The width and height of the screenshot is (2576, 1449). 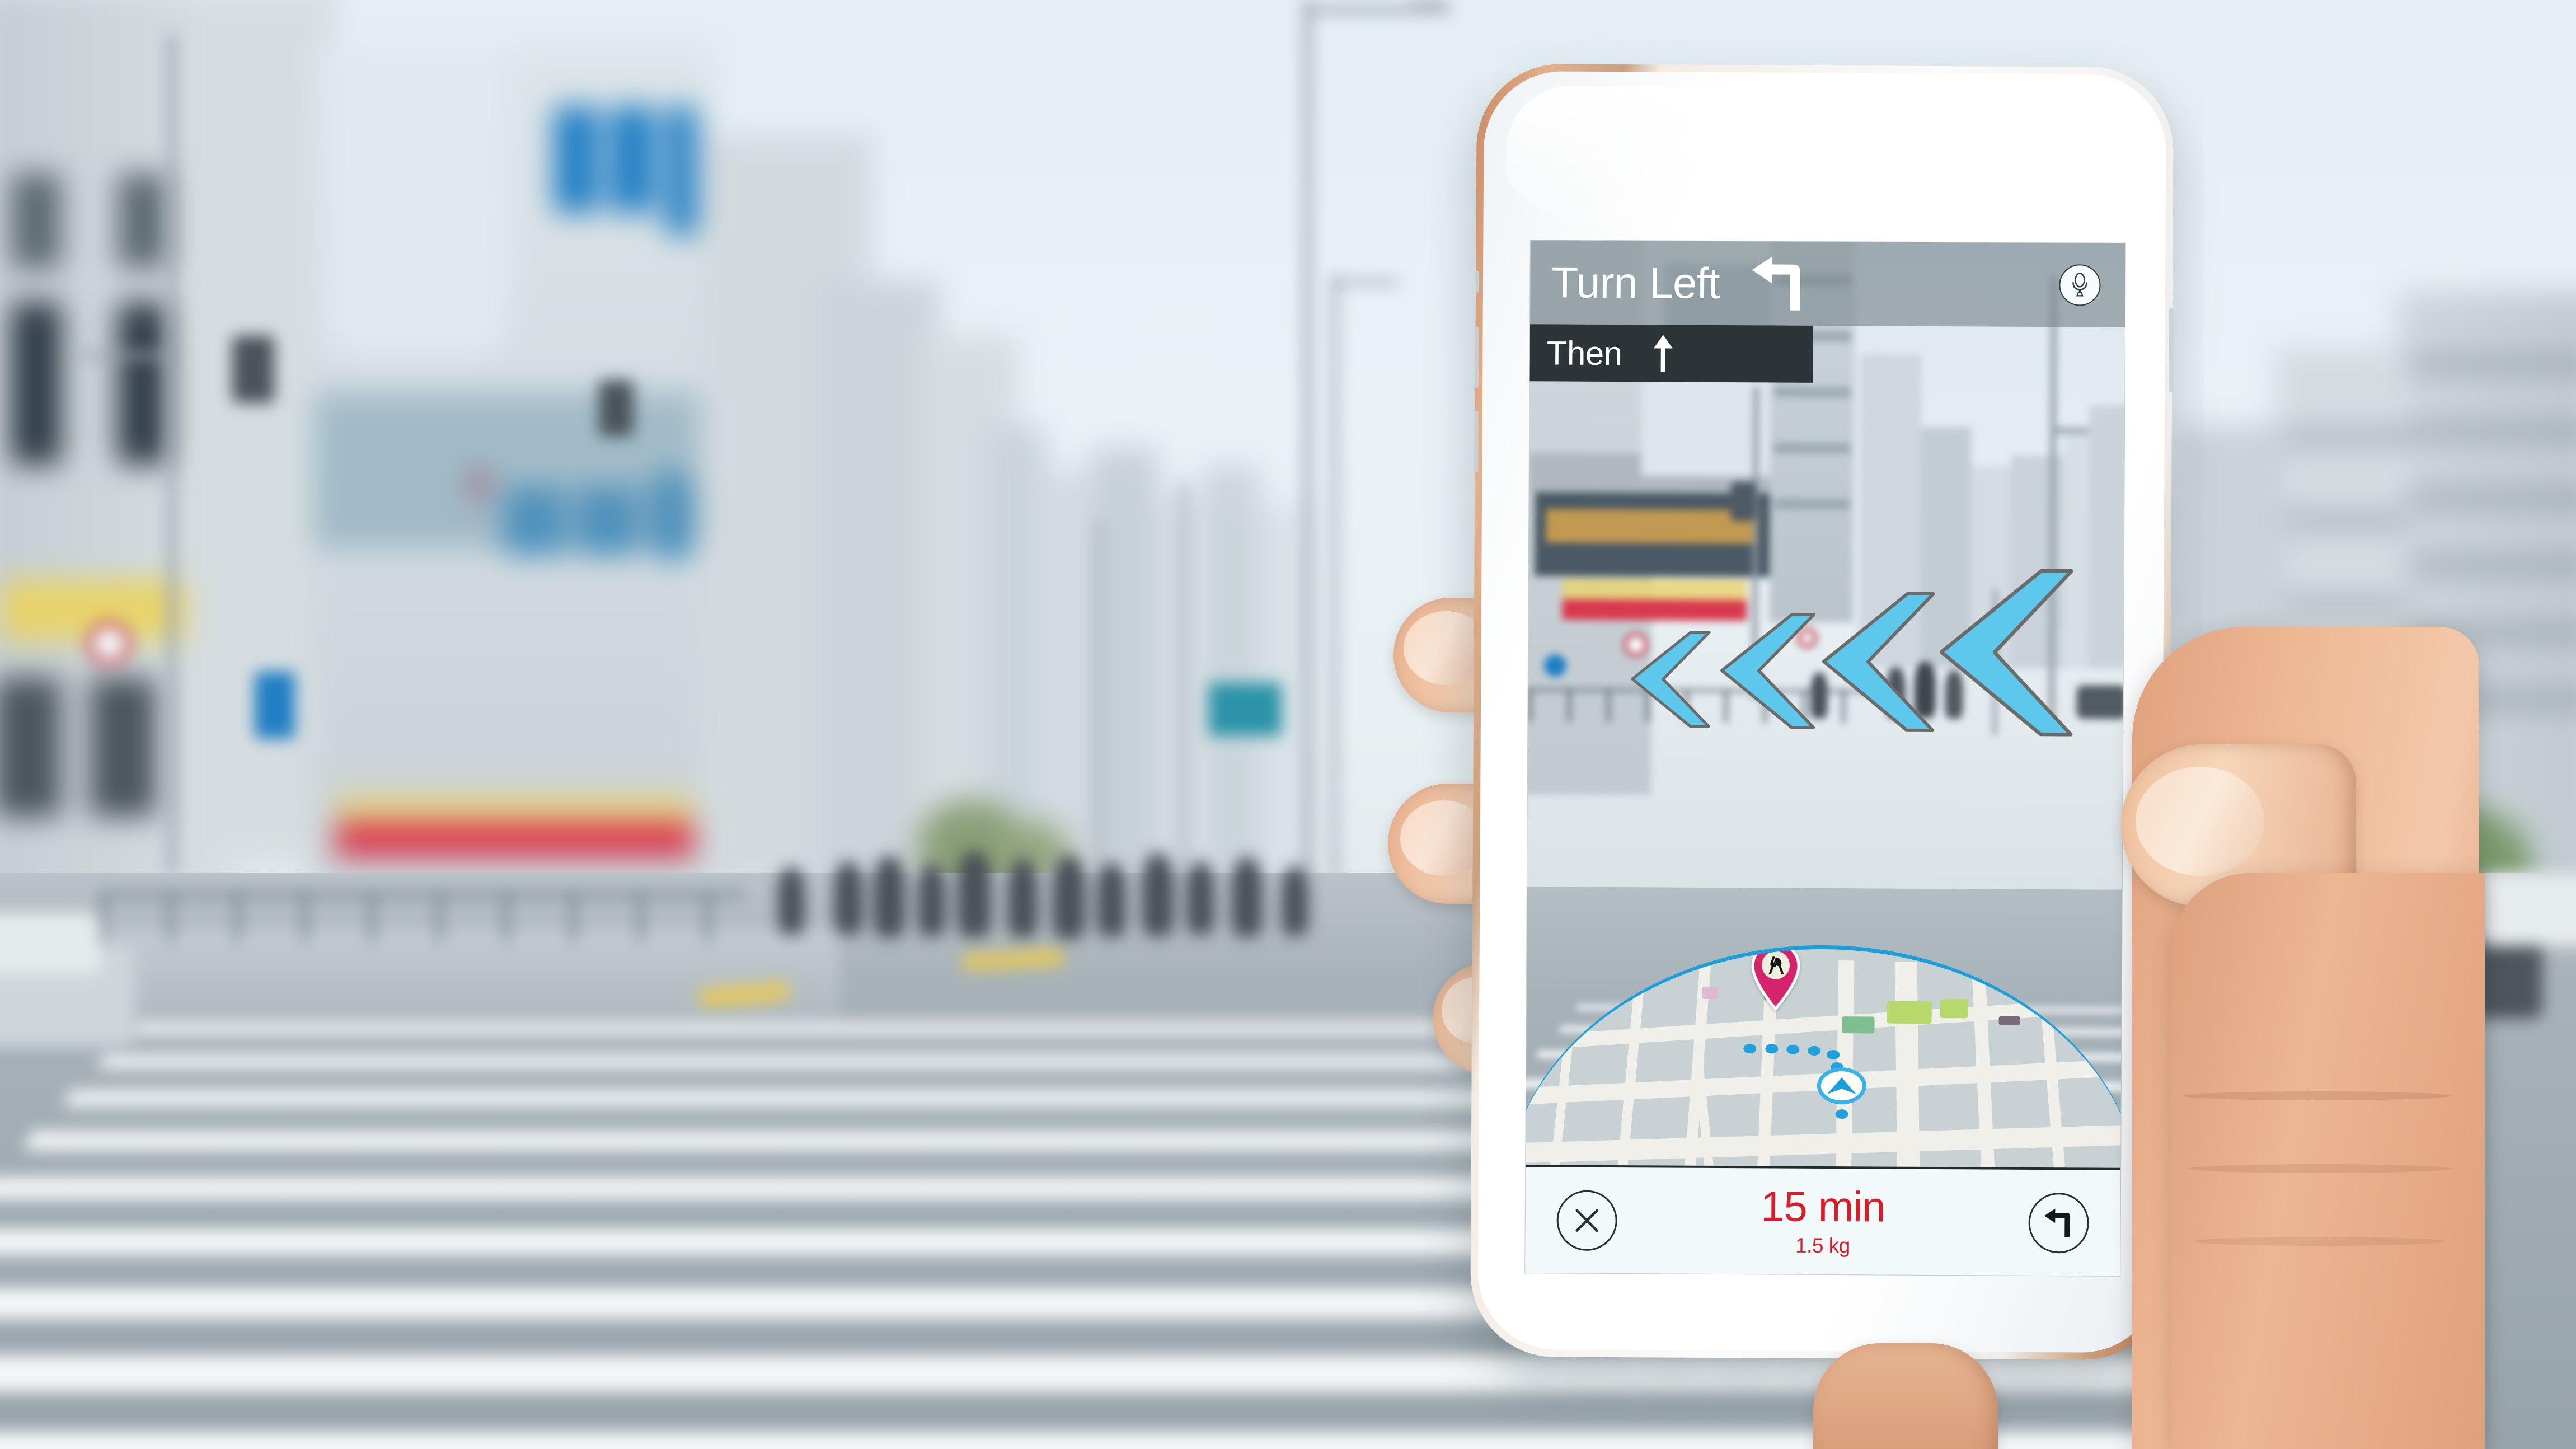 I want to click on volume-down-button, so click(x=1476, y=441).